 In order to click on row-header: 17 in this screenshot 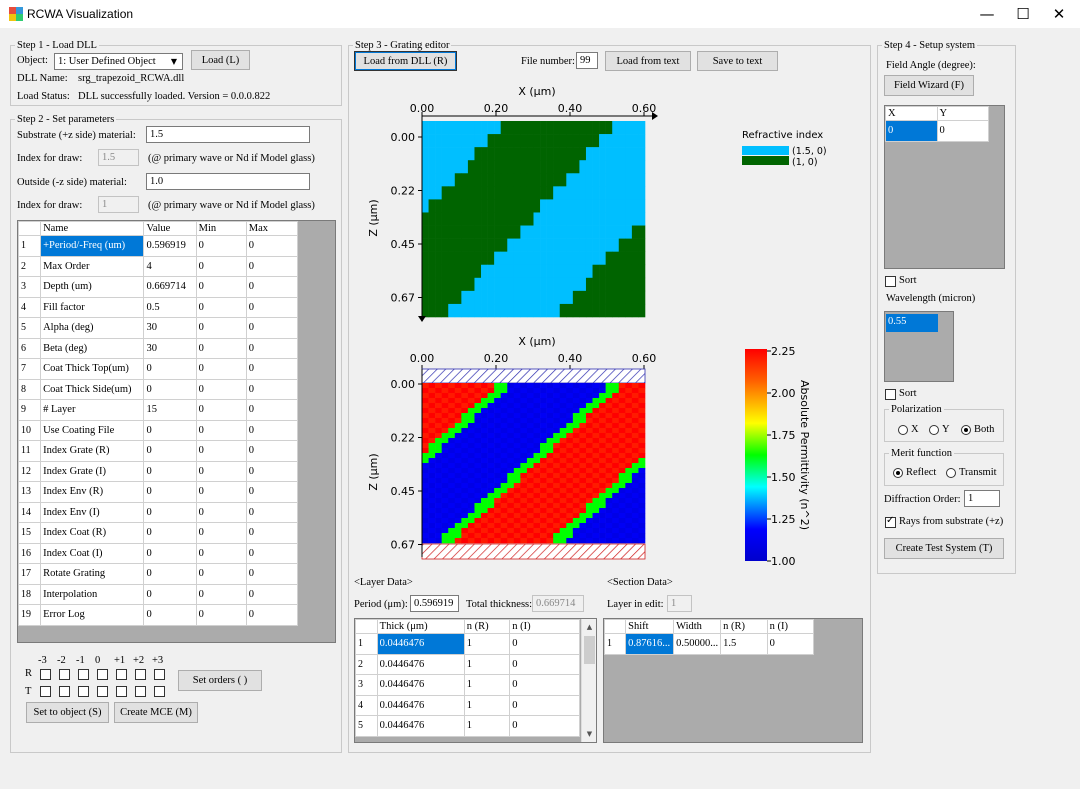, I will do `click(30, 574)`.